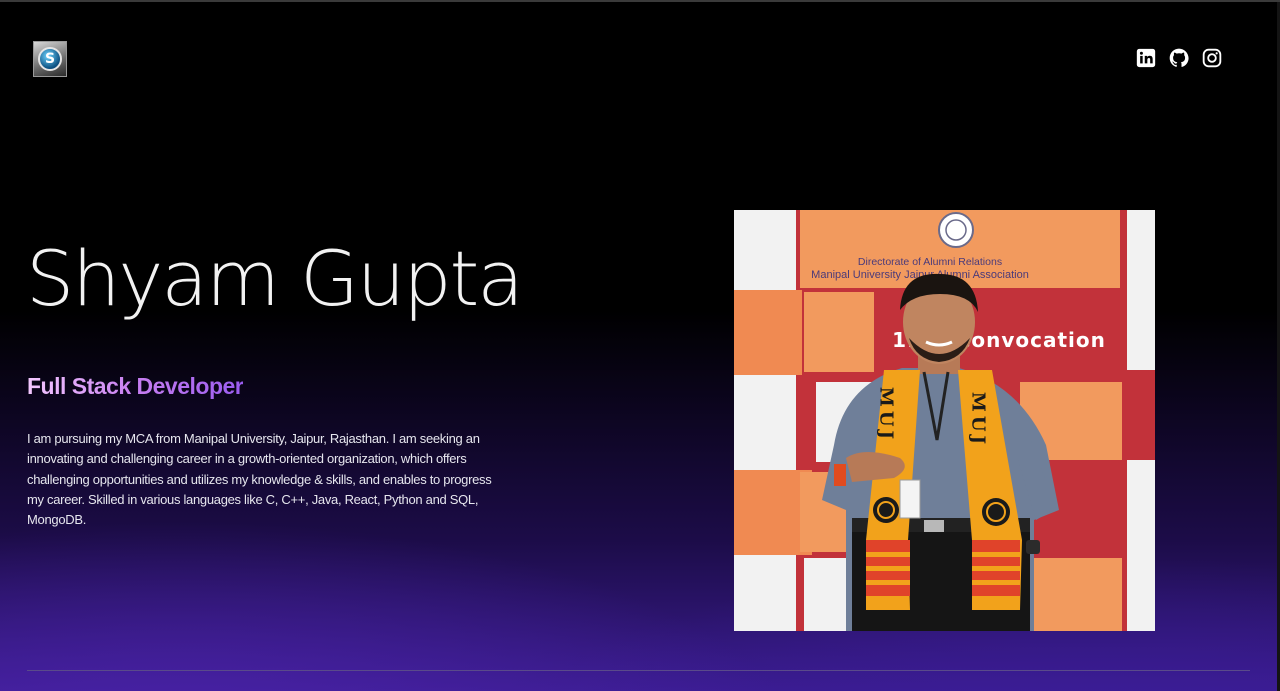  I want to click on social-links, so click(1179, 58).